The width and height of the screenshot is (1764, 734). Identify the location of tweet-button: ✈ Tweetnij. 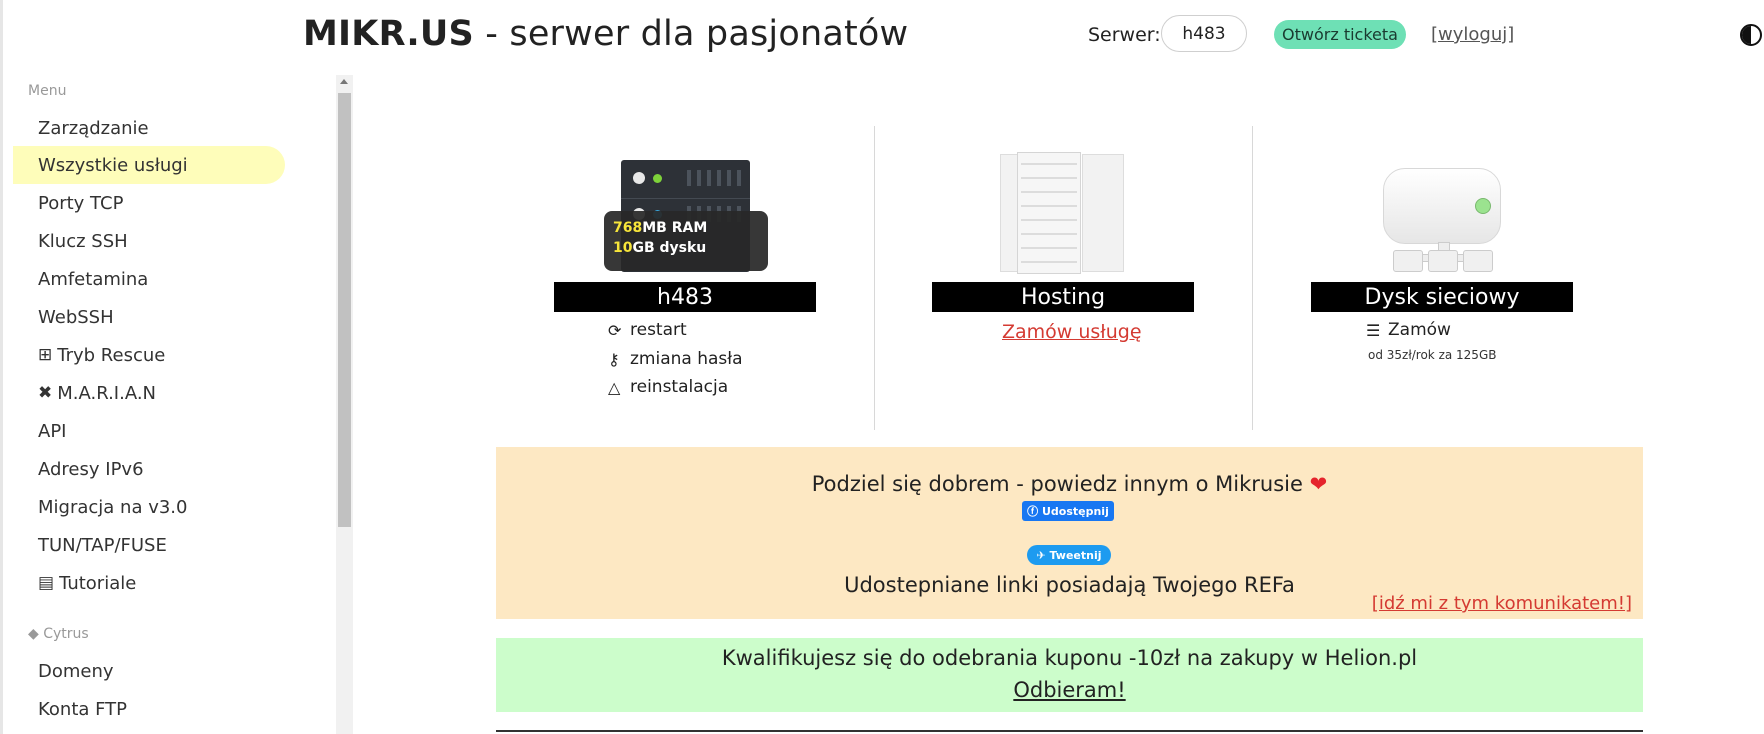
(1069, 555).